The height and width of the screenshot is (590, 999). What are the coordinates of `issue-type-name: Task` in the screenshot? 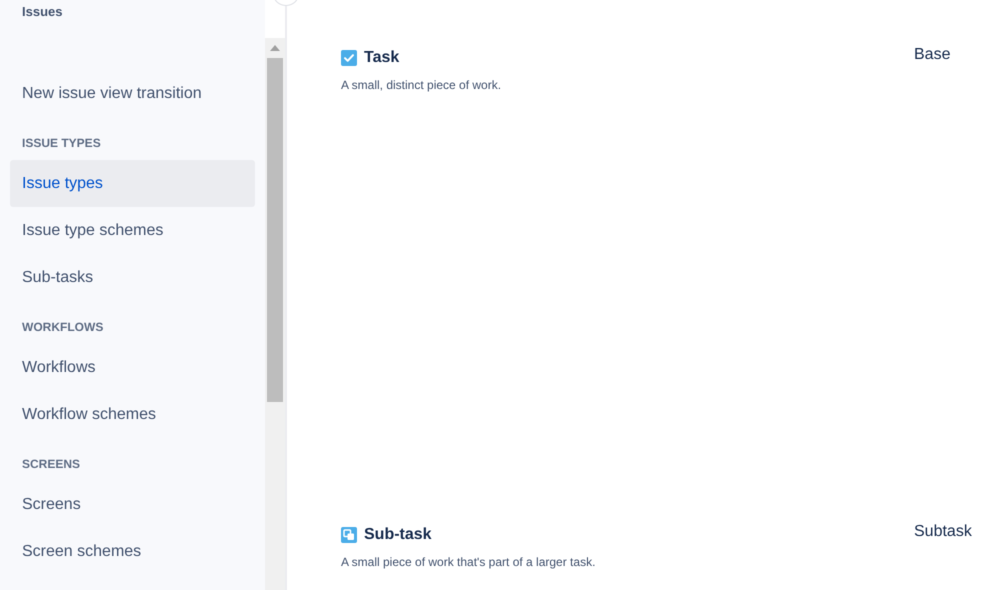 It's located at (382, 58).